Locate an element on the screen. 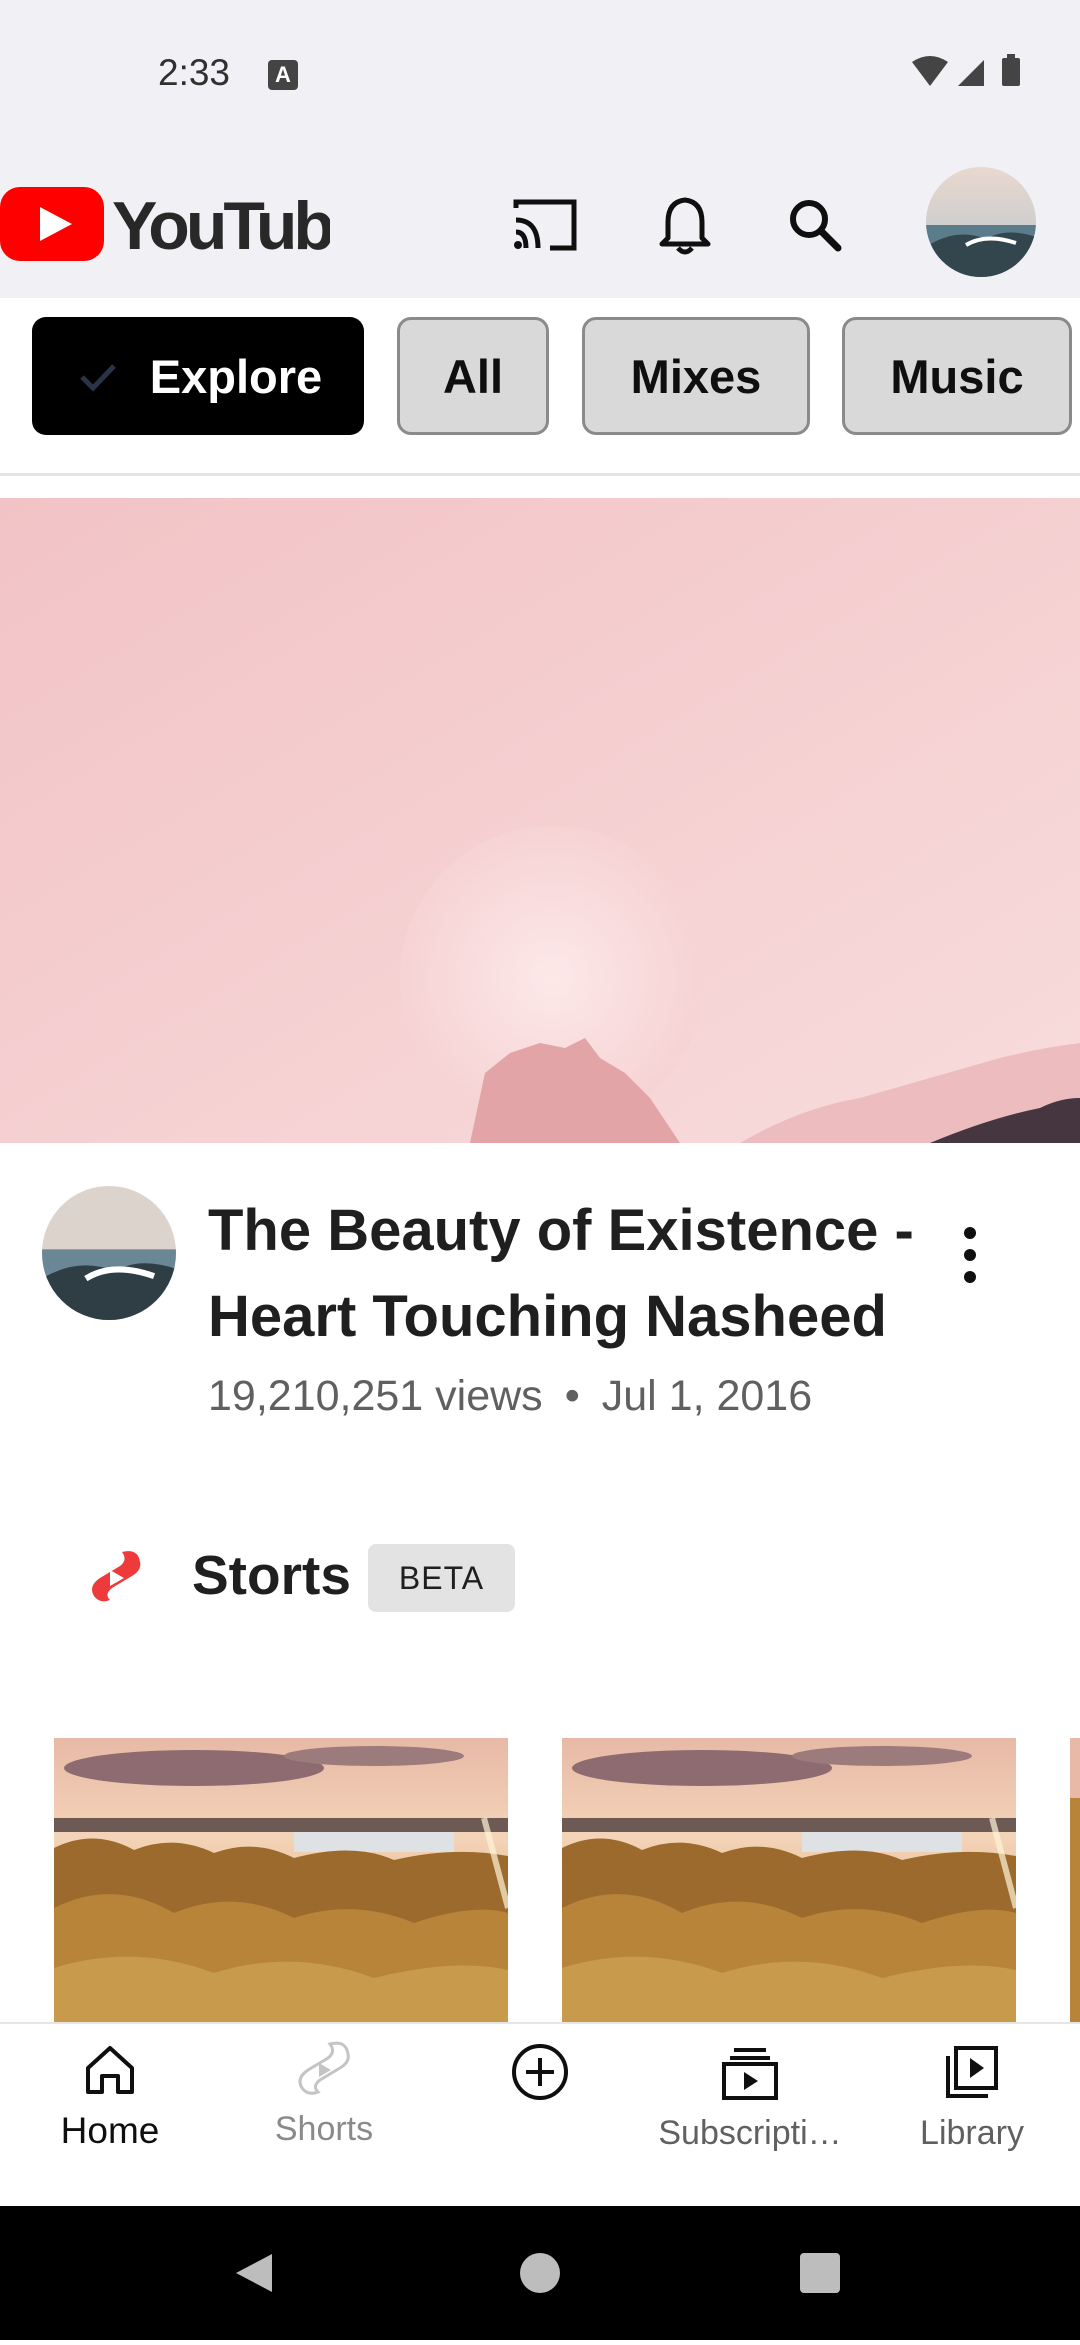  search-icon is located at coordinates (816, 226).